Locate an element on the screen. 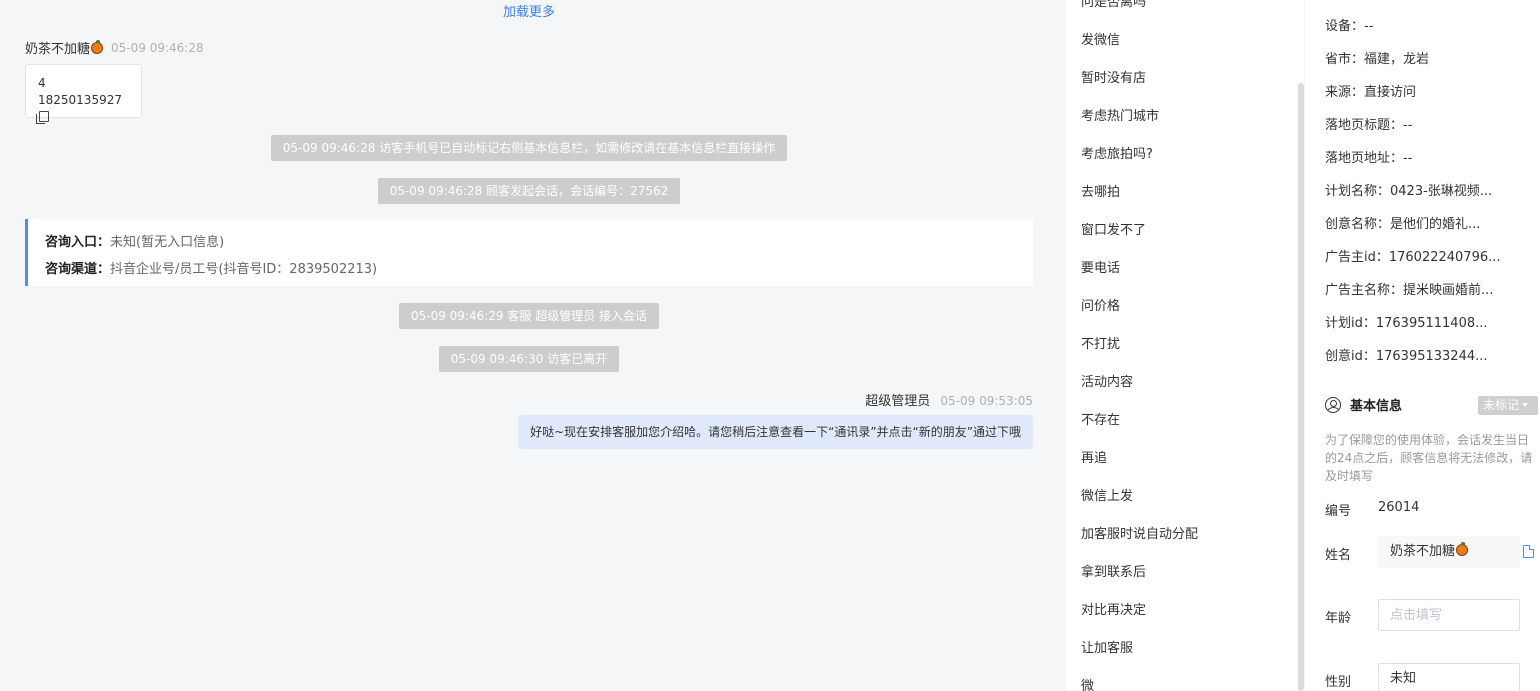 The width and height of the screenshot is (1540, 691). quick-reply-scrollbar is located at coordinates (1301, 387).